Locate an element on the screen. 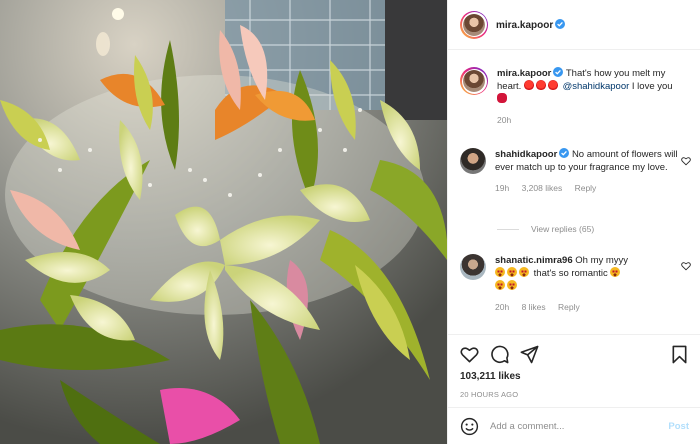 The width and height of the screenshot is (700, 444). comment-username: shanatic.nimra96 is located at coordinates (534, 260).